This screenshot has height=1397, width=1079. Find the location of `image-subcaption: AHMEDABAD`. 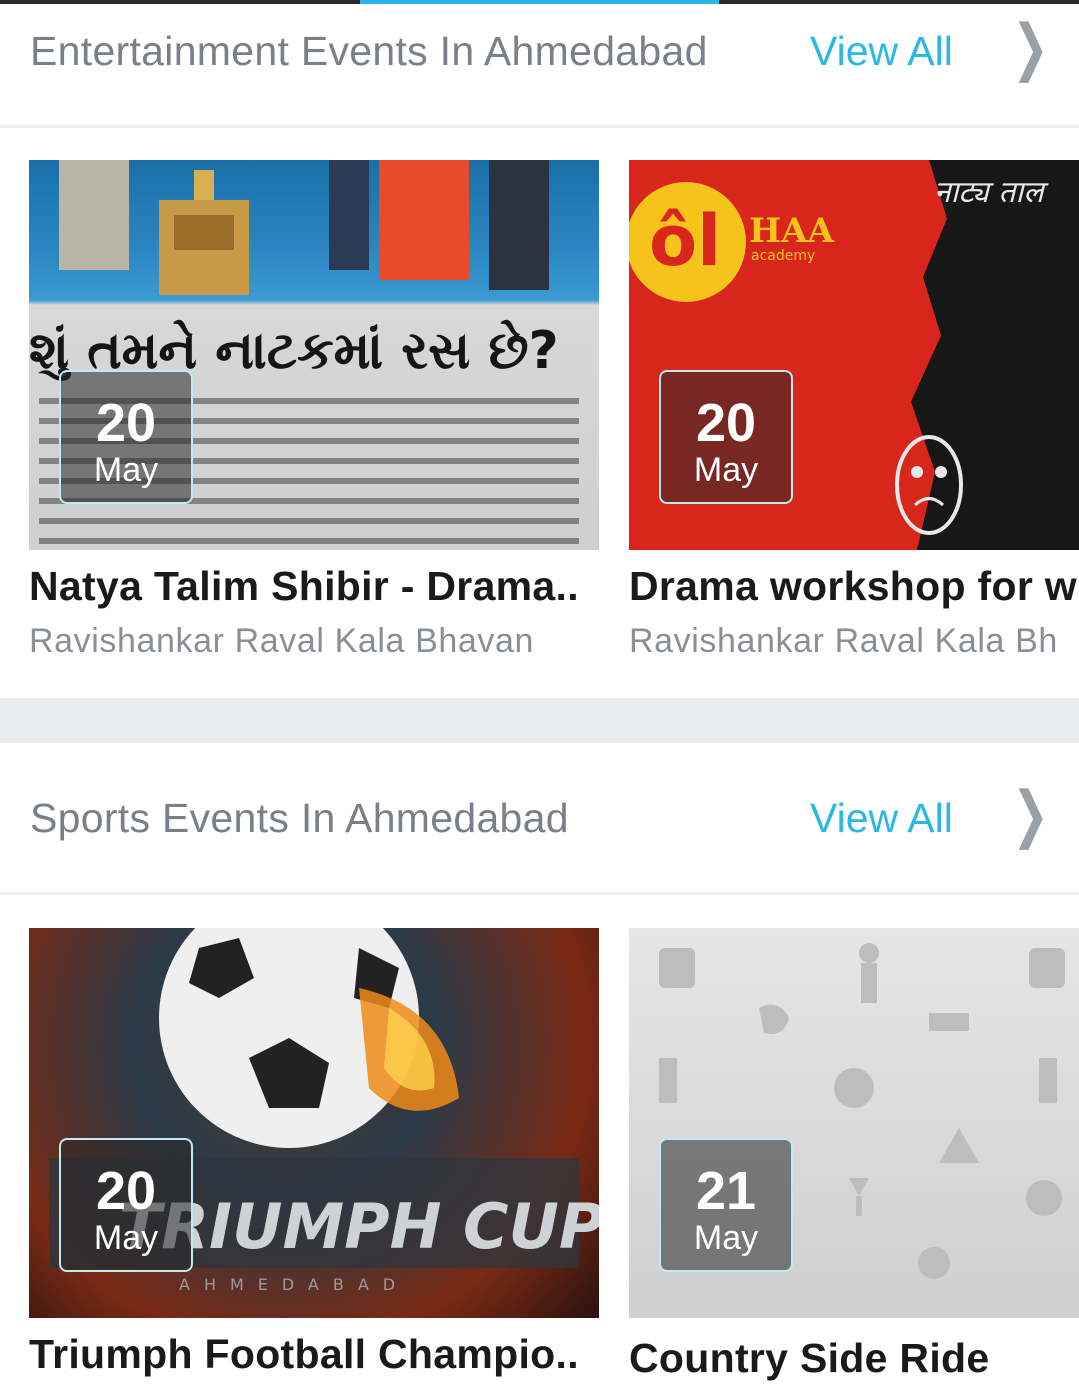

image-subcaption: AHMEDABAD is located at coordinates (294, 1284).